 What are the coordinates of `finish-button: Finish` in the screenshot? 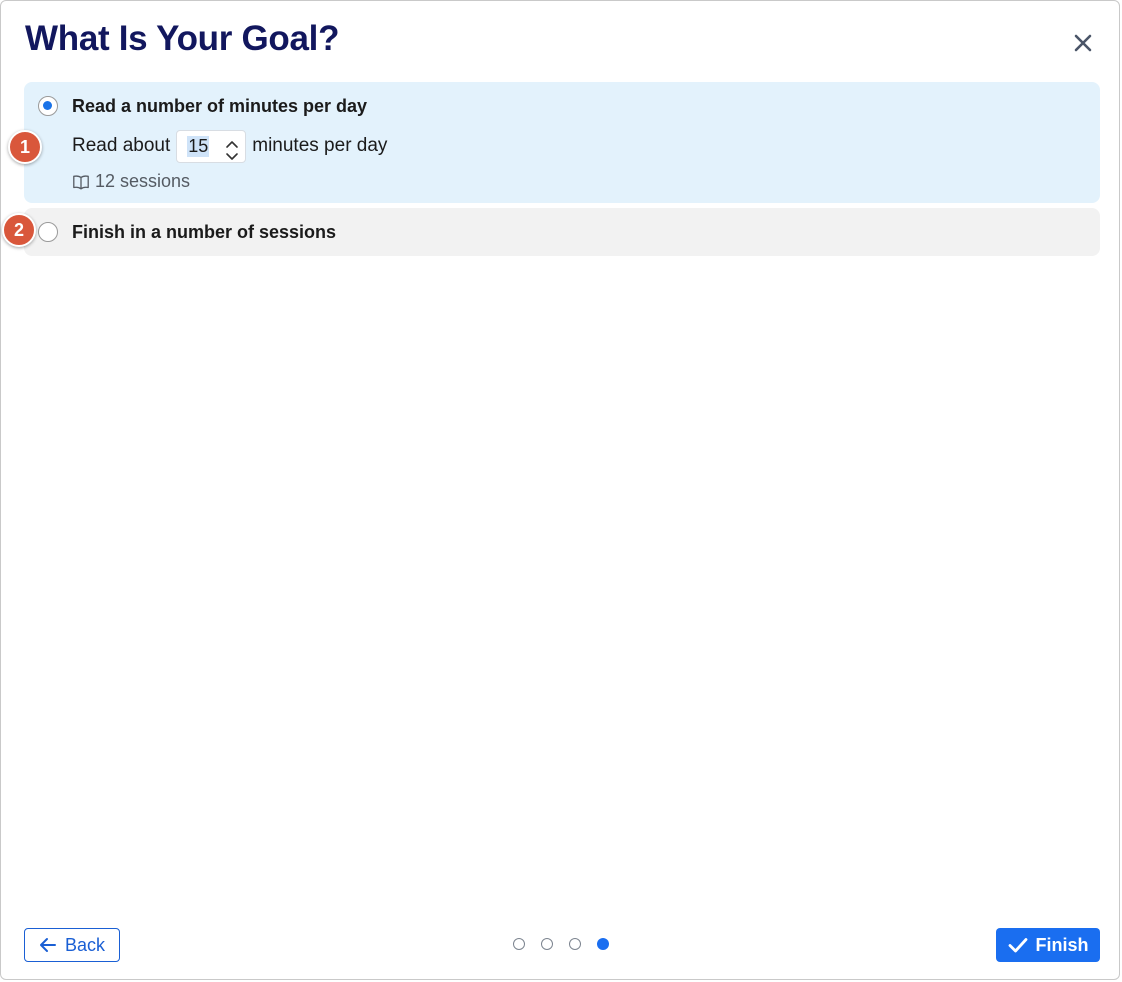 It's located at (1048, 945).